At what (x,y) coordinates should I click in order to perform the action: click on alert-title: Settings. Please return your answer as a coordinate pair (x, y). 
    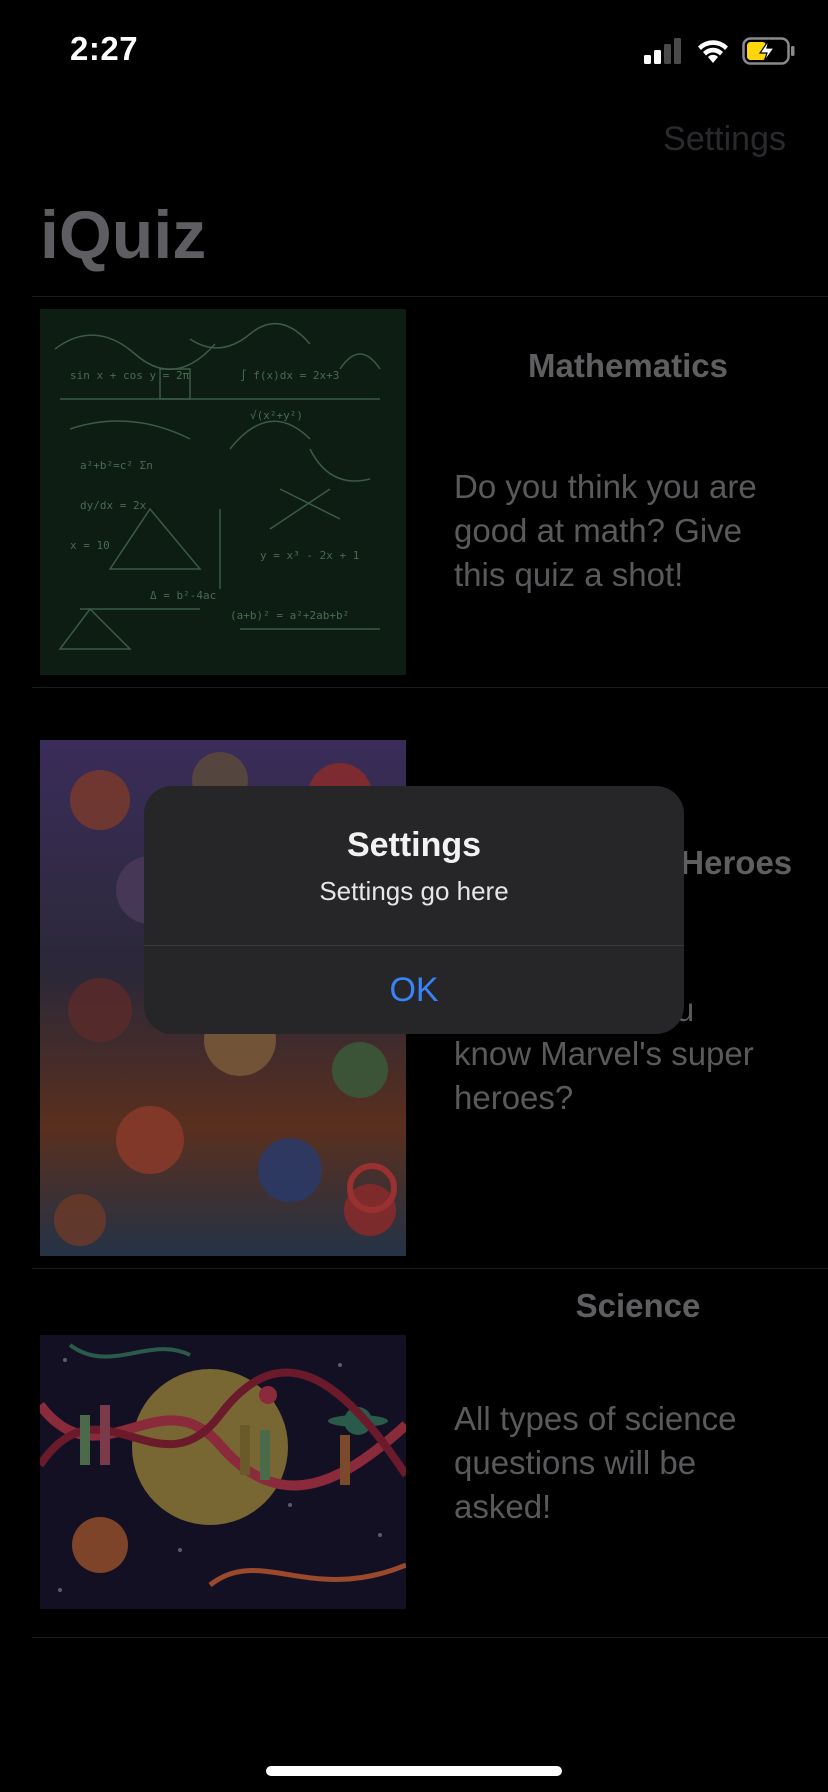
    Looking at the image, I should click on (414, 845).